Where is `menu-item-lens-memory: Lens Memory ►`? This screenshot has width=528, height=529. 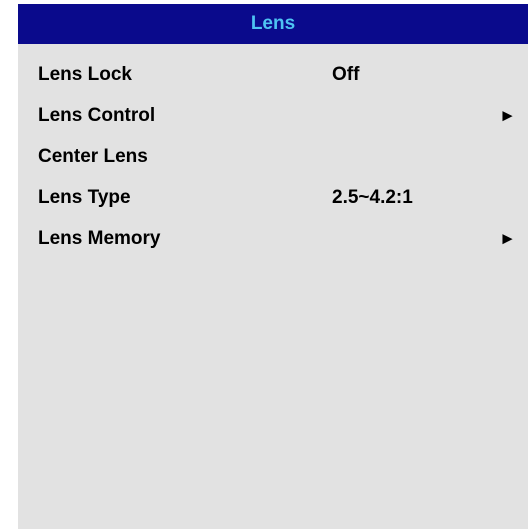
menu-item-lens-memory: Lens Memory ► is located at coordinates (273, 238).